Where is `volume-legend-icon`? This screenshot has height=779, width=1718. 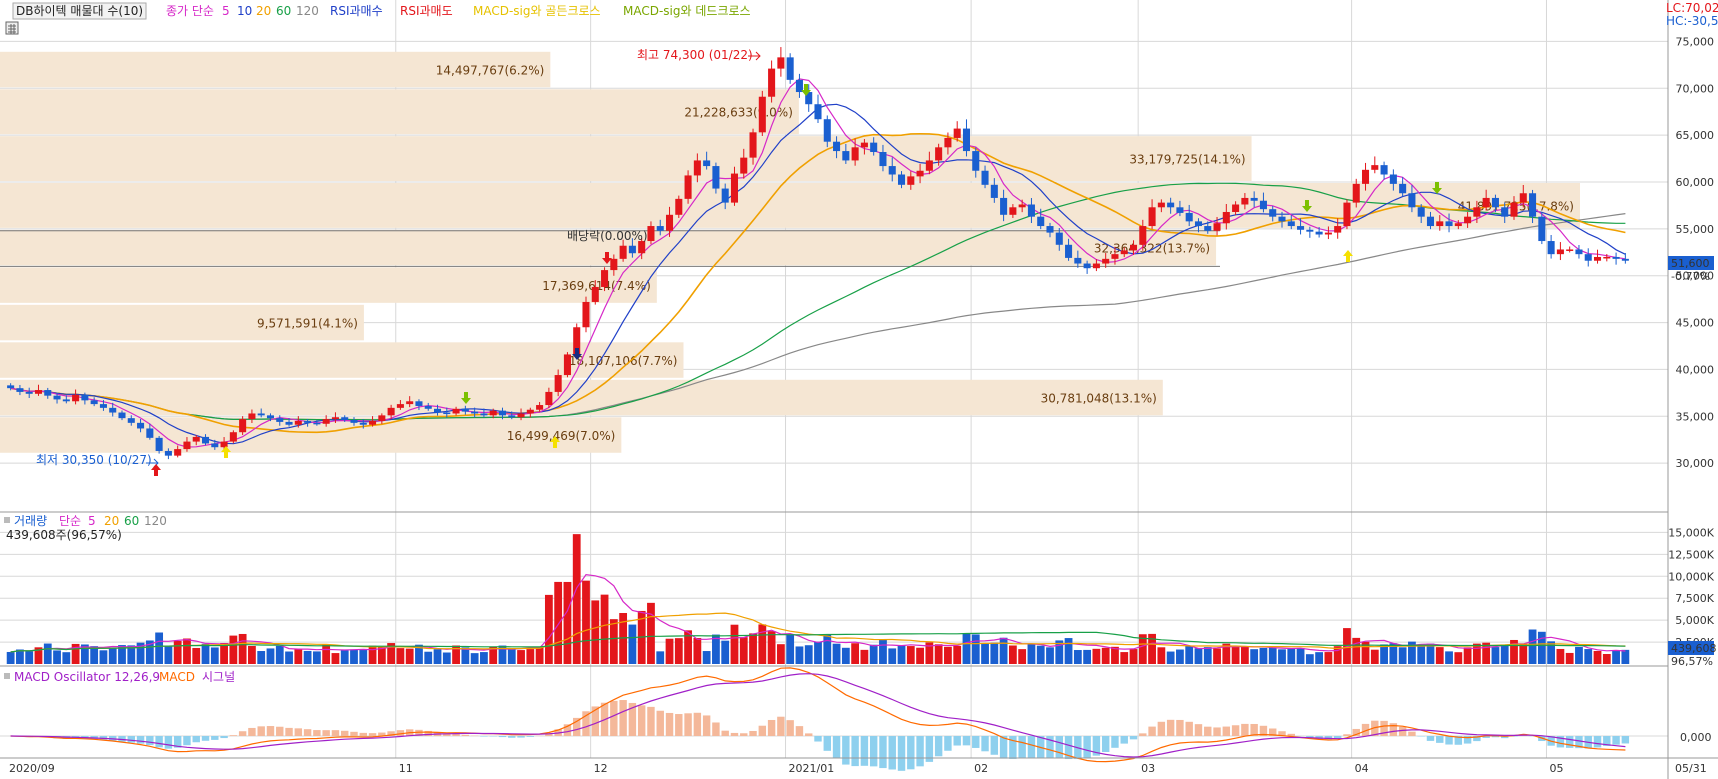
volume-legend-icon is located at coordinates (7, 520).